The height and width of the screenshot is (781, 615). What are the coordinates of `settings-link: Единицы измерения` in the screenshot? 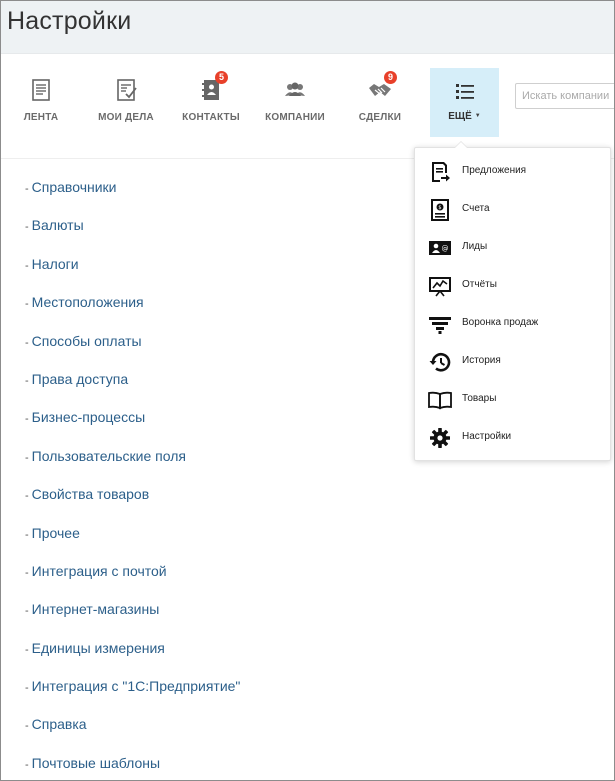 It's located at (98, 648).